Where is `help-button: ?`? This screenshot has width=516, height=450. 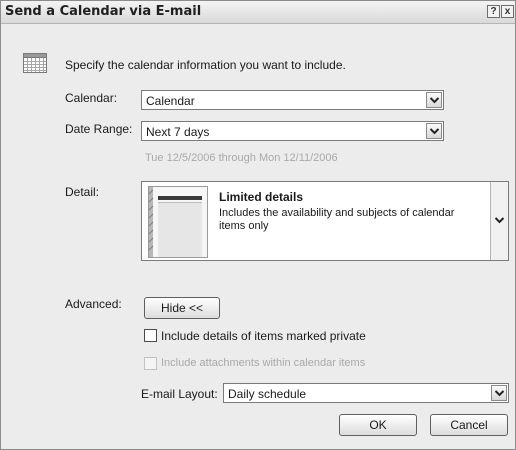 help-button: ? is located at coordinates (493, 11).